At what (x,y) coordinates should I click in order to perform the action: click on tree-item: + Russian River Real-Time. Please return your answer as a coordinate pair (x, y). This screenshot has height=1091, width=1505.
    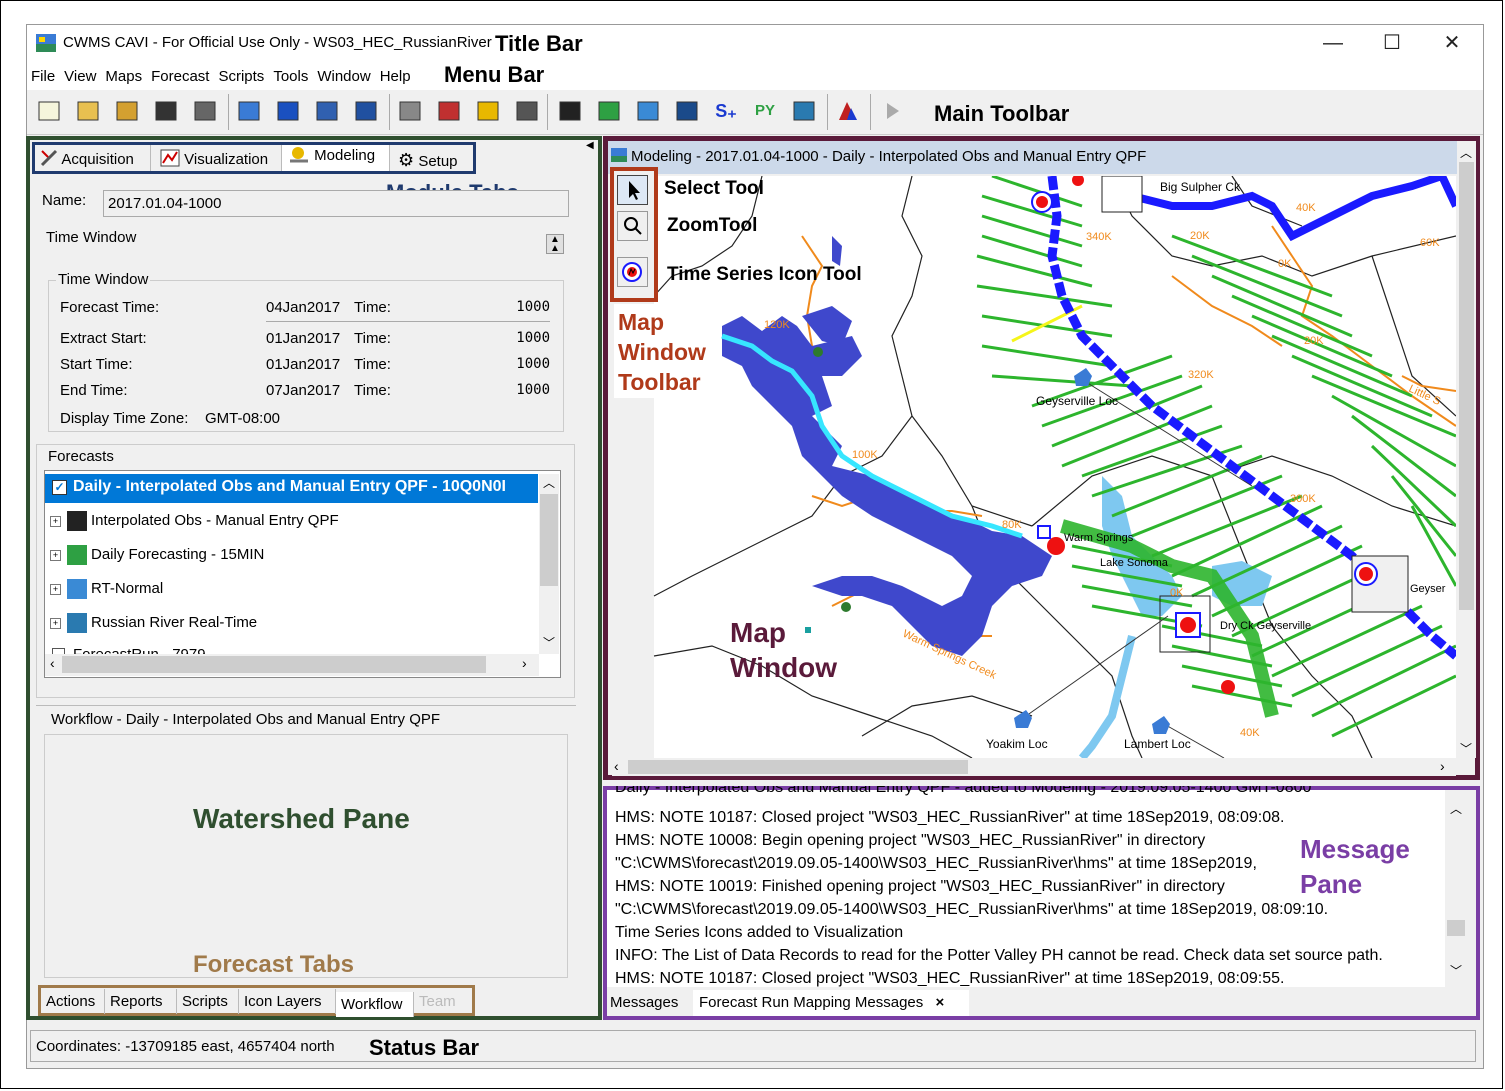
    Looking at the image, I should click on (153, 623).